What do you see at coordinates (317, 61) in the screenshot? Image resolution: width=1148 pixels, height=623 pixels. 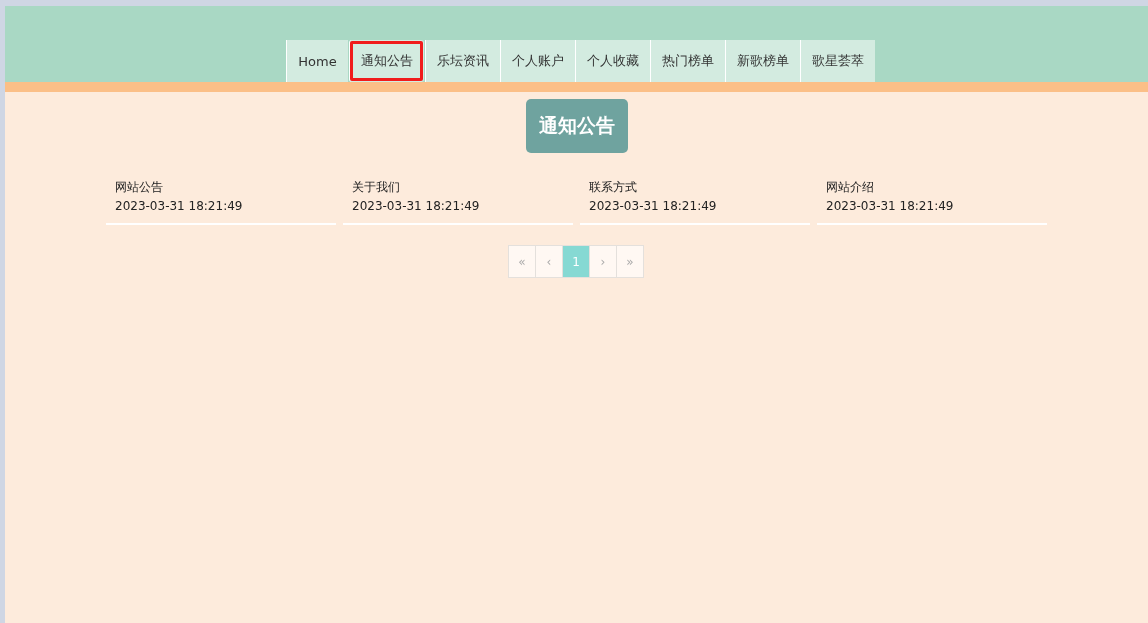 I see `nav-link: Home` at bounding box center [317, 61].